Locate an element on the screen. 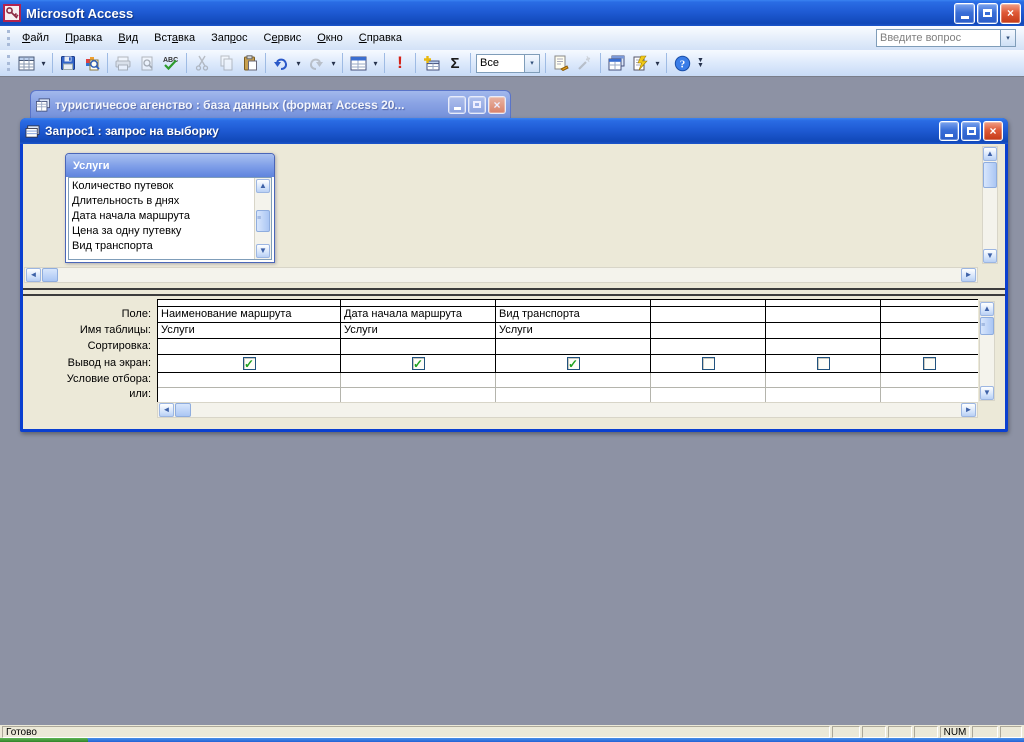  query-type-dropdown-icon: ▾ is located at coordinates (375, 63).